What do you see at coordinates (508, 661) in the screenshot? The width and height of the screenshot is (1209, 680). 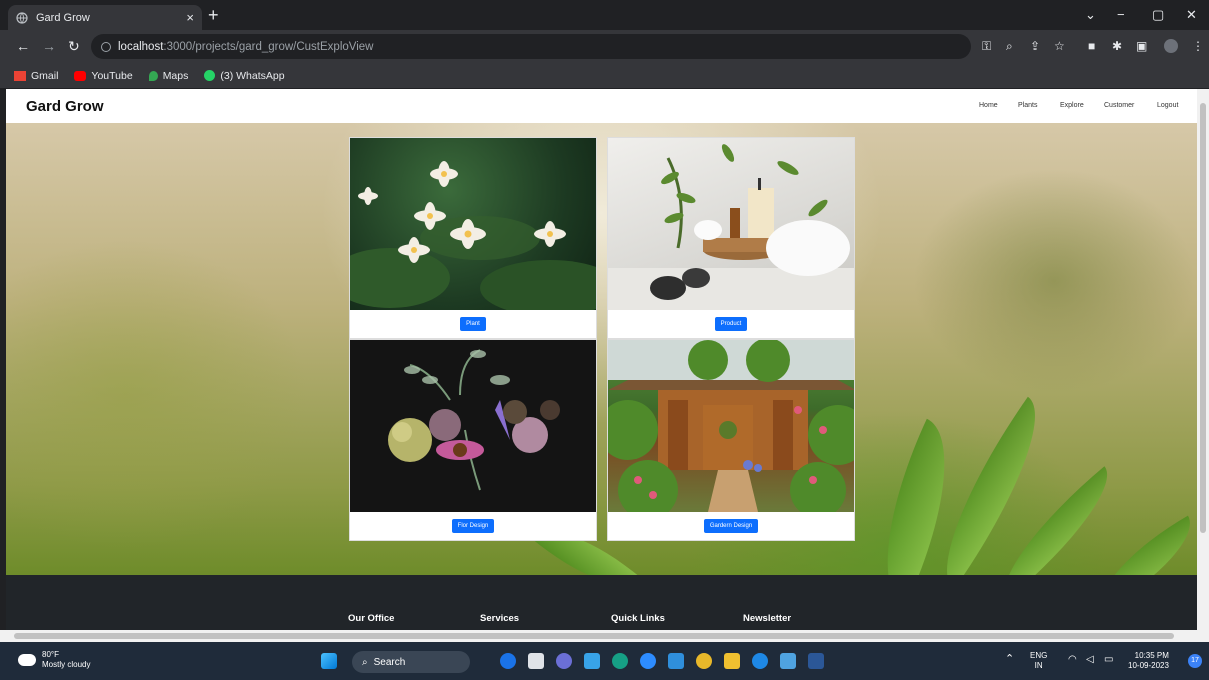 I see `bing-icon` at bounding box center [508, 661].